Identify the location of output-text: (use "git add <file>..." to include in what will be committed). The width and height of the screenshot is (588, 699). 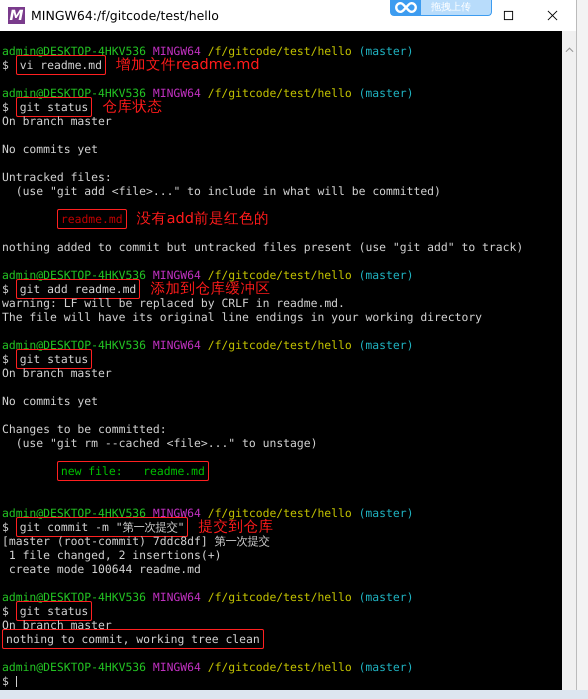
(228, 191).